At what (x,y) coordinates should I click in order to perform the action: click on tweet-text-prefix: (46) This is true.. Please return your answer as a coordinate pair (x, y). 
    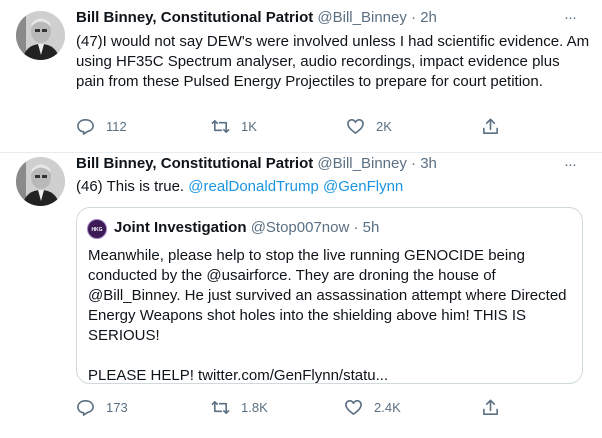
    Looking at the image, I should click on (132, 186).